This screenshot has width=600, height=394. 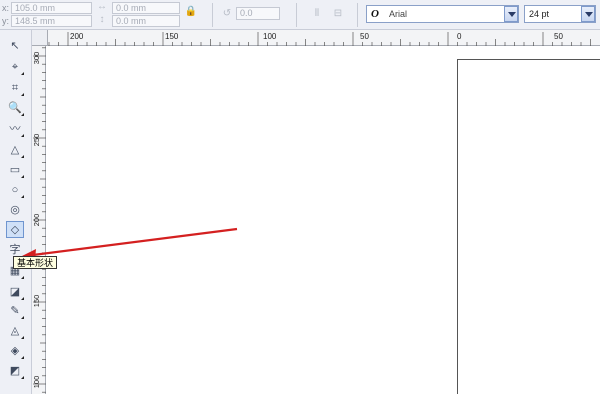 What do you see at coordinates (135, 242) in the screenshot?
I see `arrow-shaft` at bounding box center [135, 242].